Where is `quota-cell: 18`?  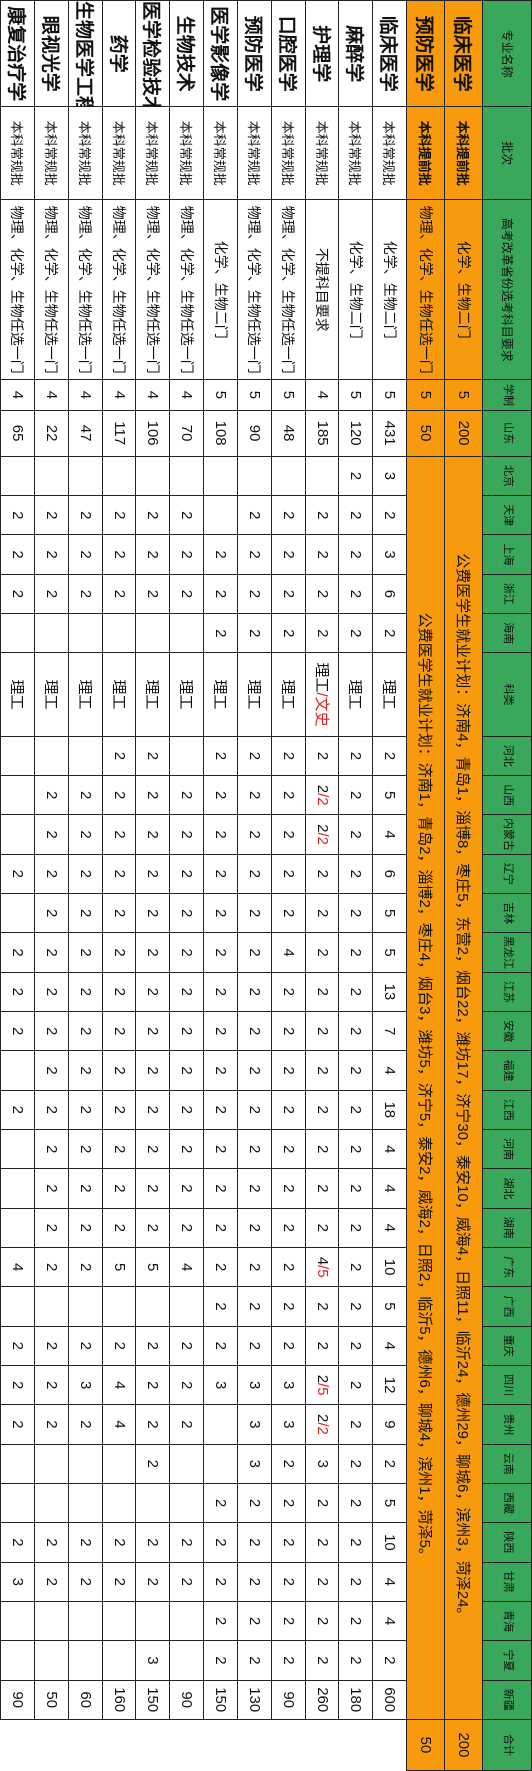
quota-cell: 18 is located at coordinates (389, 1110).